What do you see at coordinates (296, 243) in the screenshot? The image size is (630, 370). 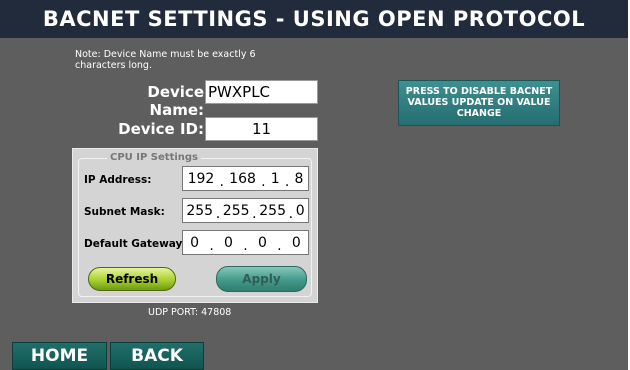 I see `default-gateway-octet-4: 0` at bounding box center [296, 243].